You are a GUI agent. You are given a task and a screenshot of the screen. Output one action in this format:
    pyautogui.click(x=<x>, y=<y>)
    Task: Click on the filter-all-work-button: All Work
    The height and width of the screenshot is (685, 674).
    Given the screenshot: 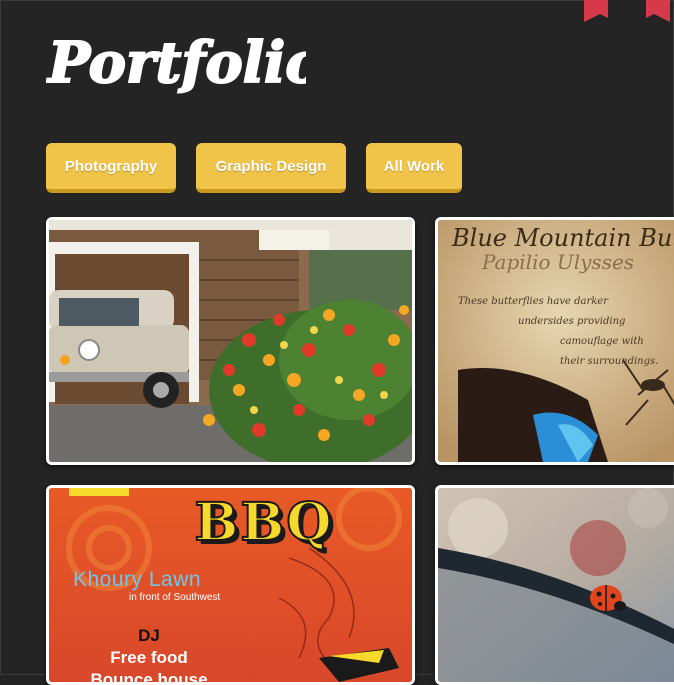 What is the action you would take?
    pyautogui.click(x=414, y=168)
    